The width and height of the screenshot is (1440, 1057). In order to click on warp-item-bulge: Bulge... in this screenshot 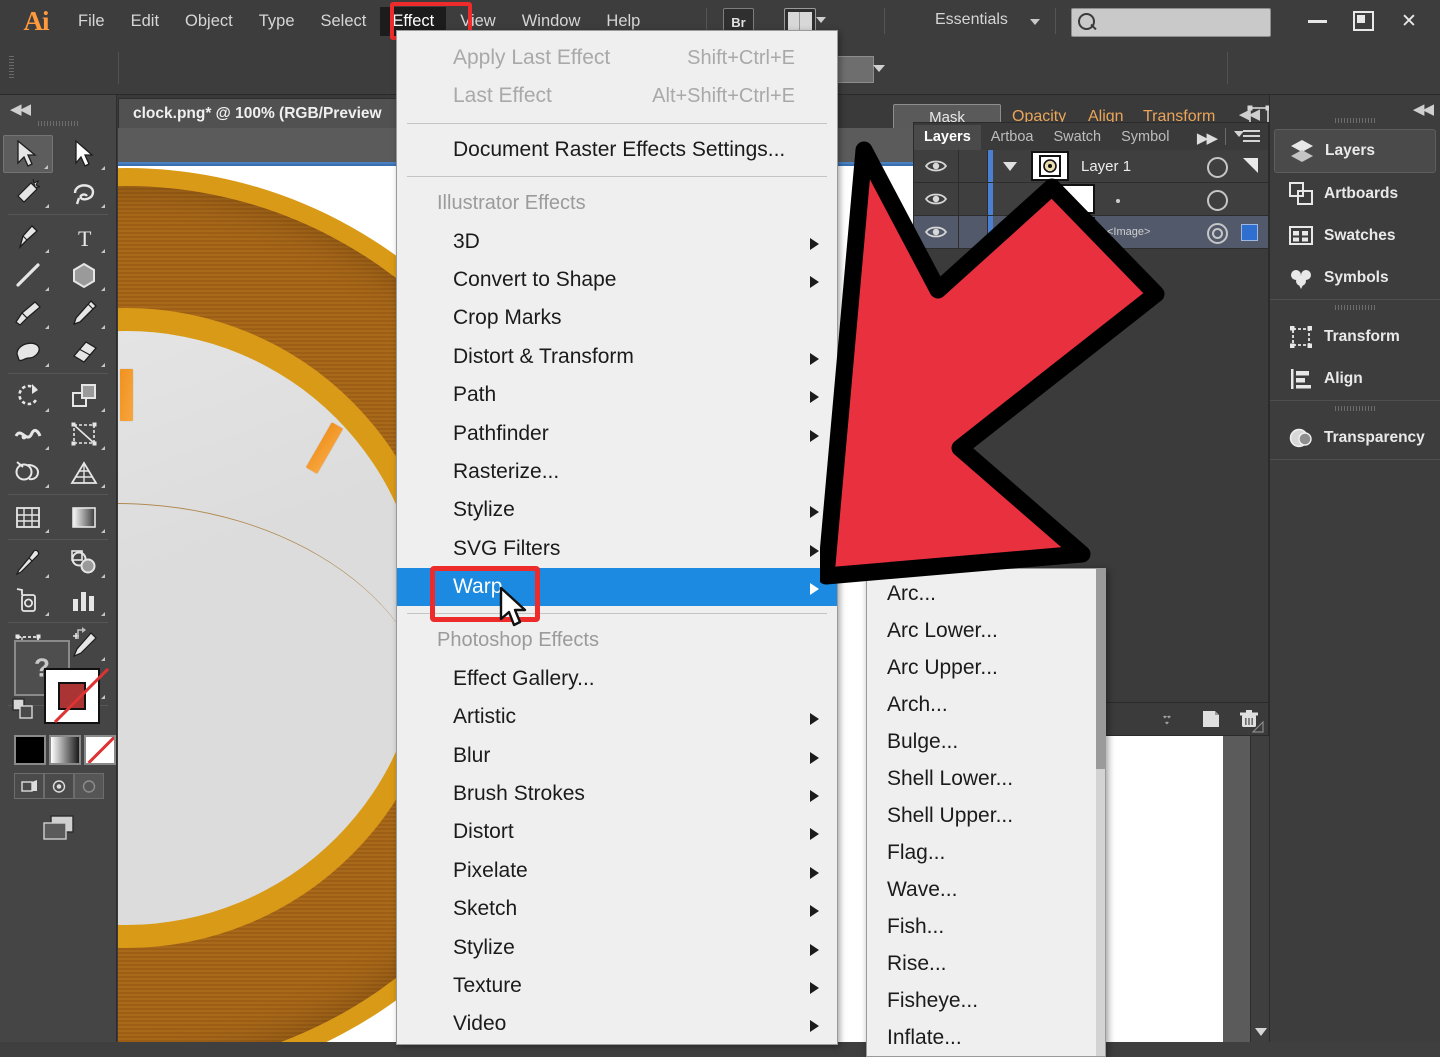, I will do `click(986, 741)`.